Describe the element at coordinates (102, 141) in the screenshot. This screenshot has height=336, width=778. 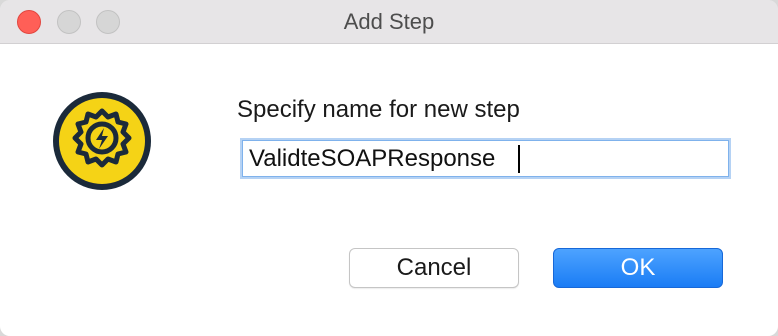
I see `soapui-gear-lightning-icon` at that location.